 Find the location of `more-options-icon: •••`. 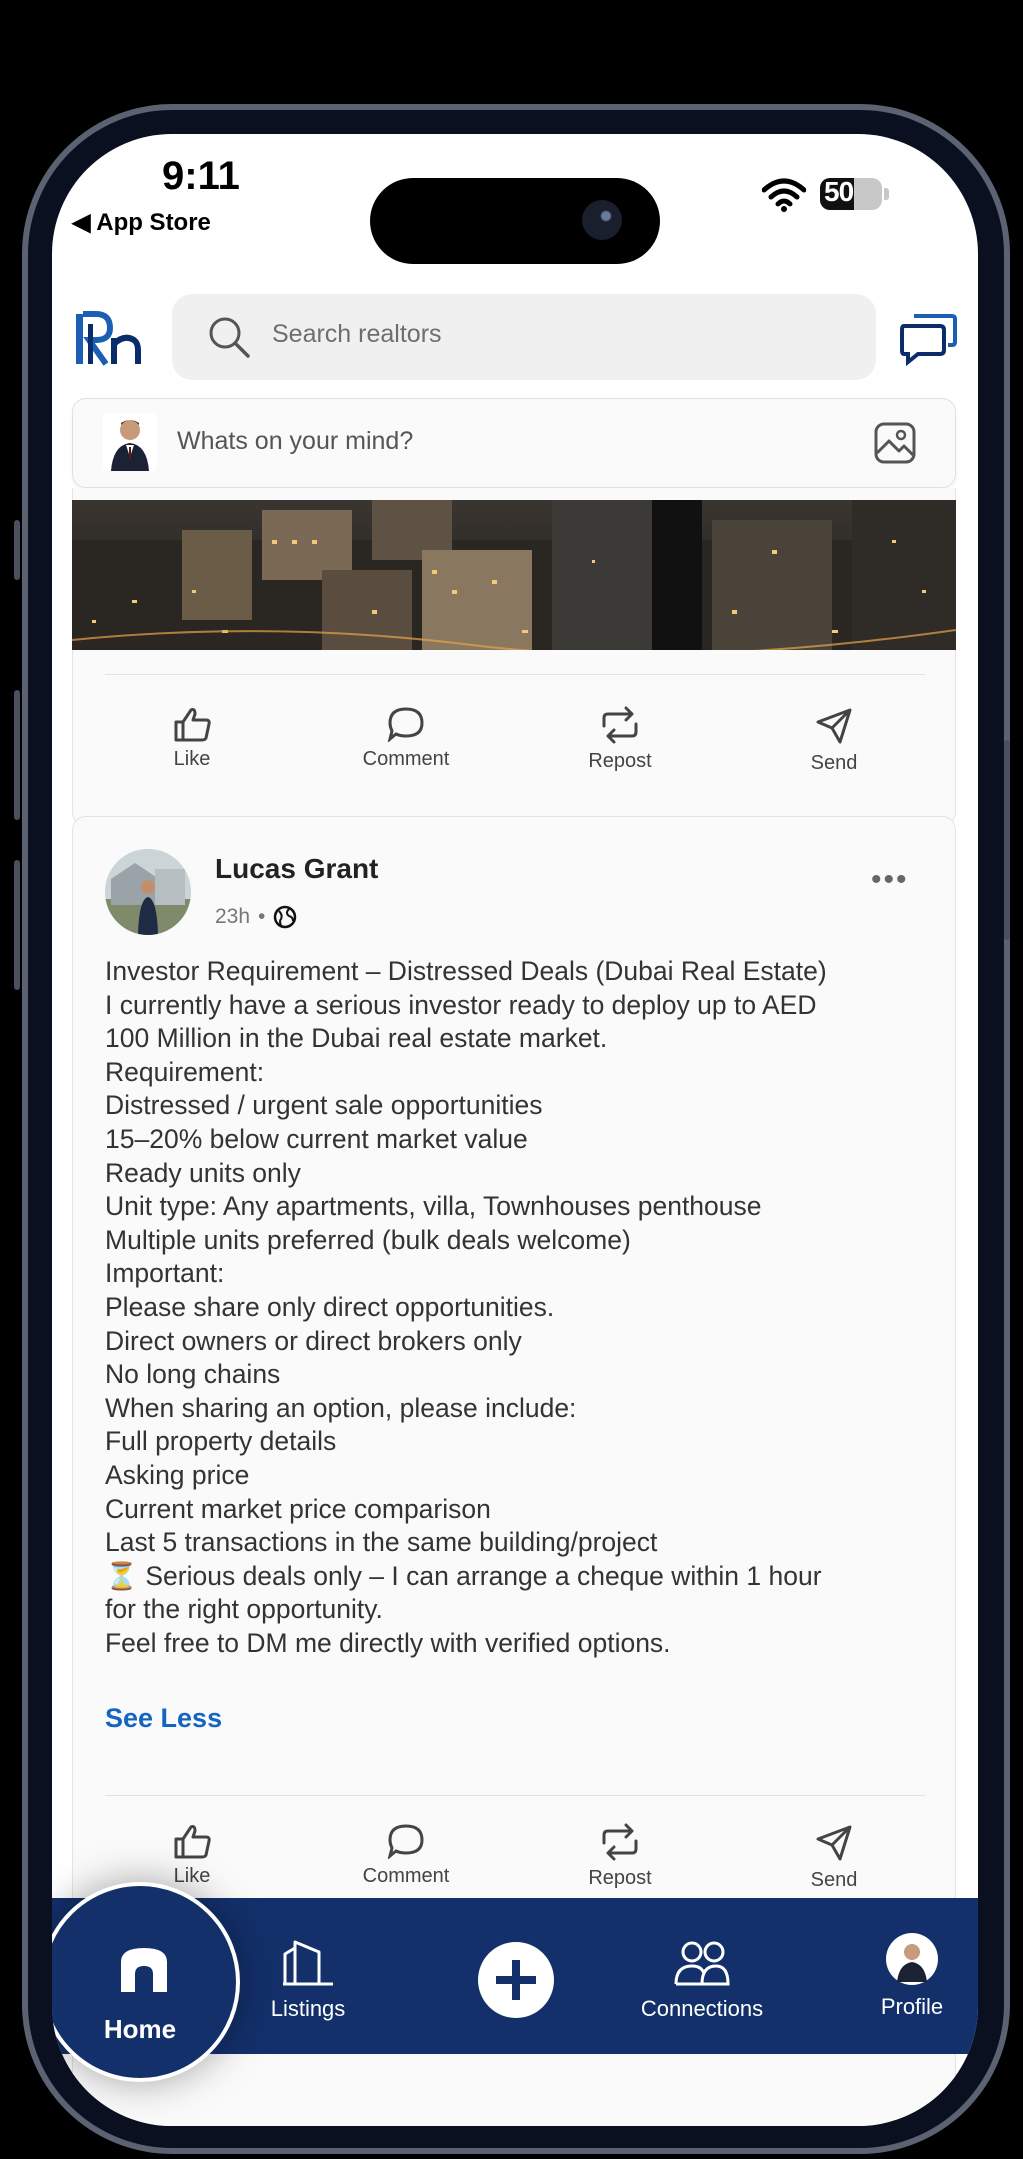

more-options-icon: ••• is located at coordinates (890, 880).